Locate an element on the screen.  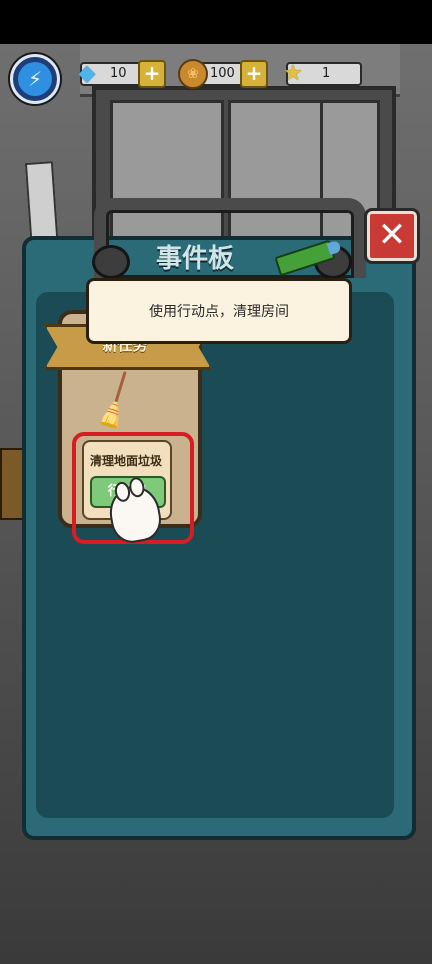
close-icon: ✕ is located at coordinates (392, 235).